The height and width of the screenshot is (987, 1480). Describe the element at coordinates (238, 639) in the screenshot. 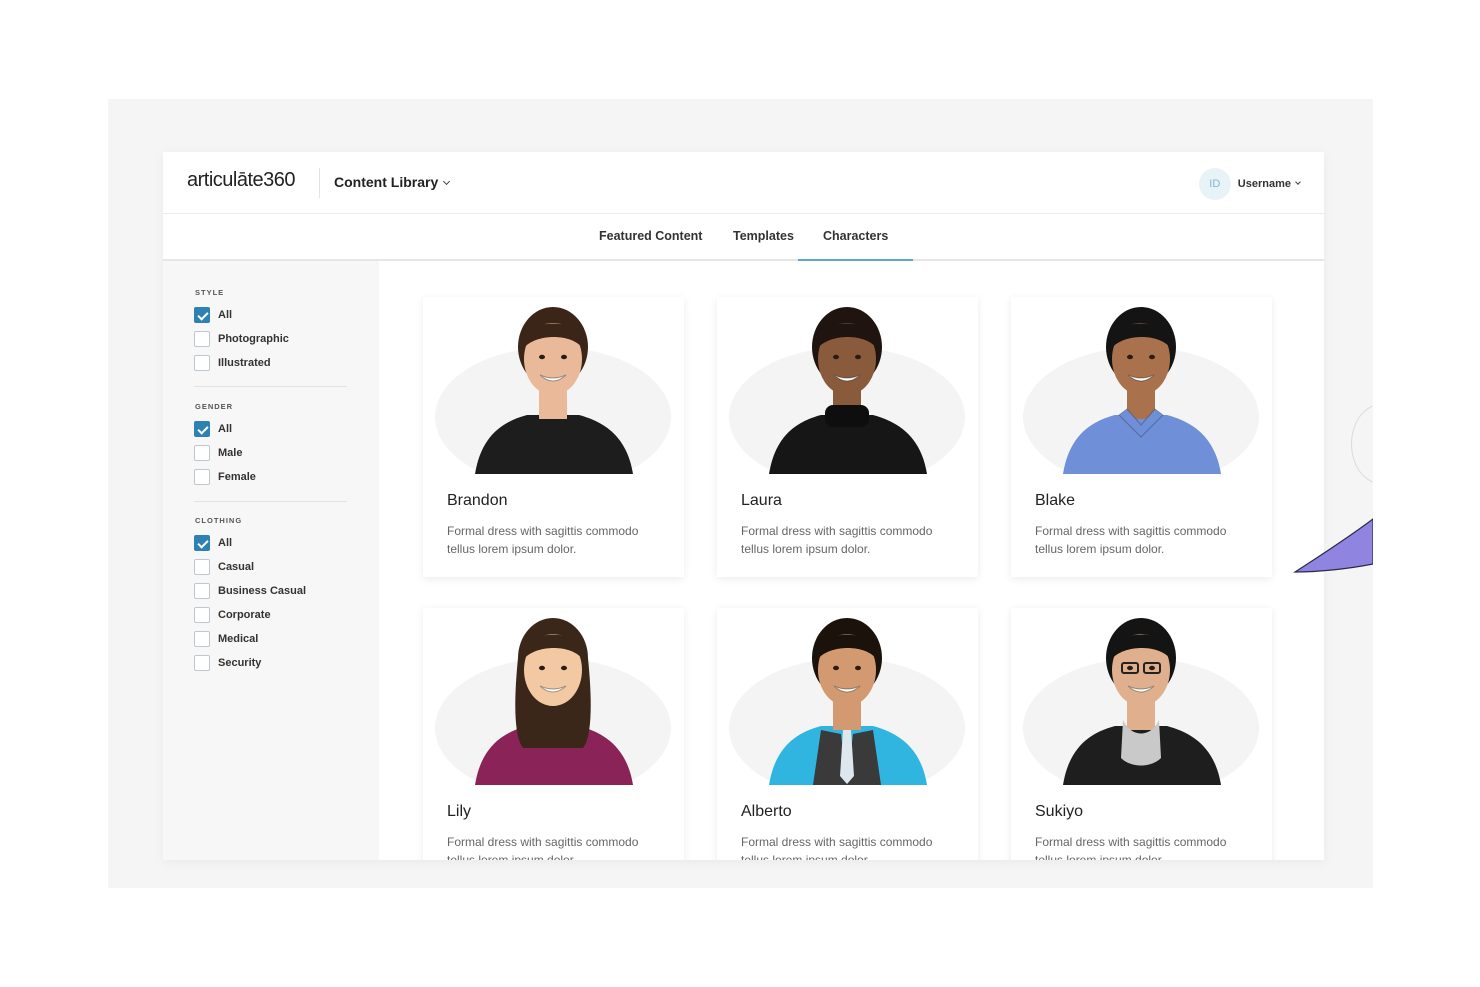

I see `filter-label: Medical` at that location.